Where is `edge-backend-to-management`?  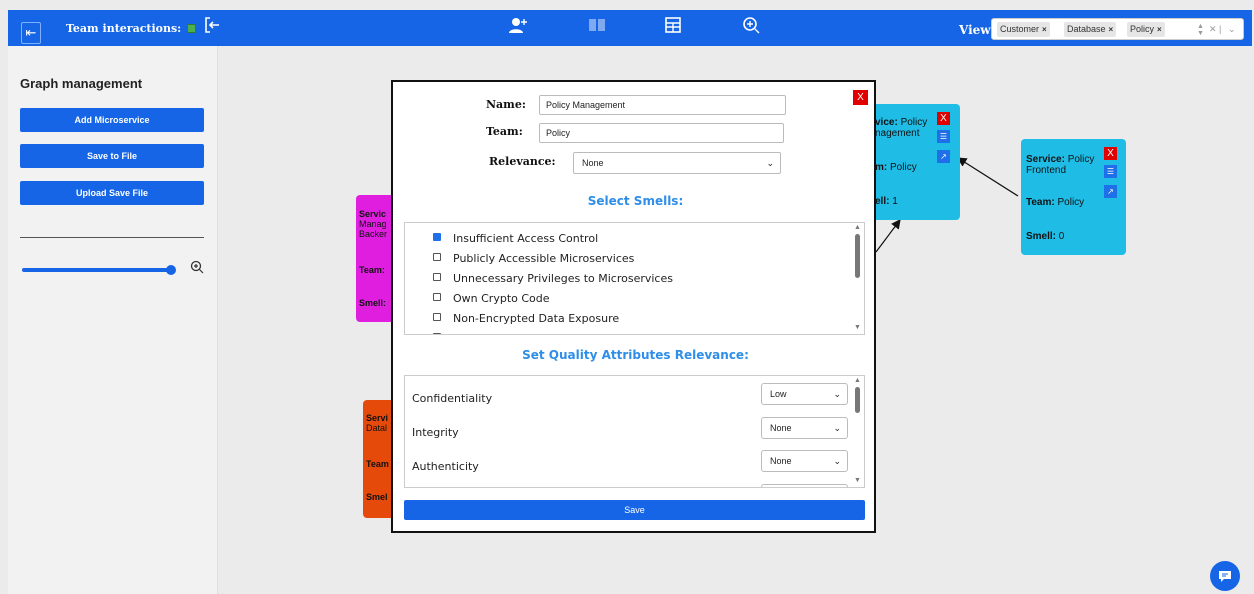
edge-backend-to-management is located at coordinates (888, 236).